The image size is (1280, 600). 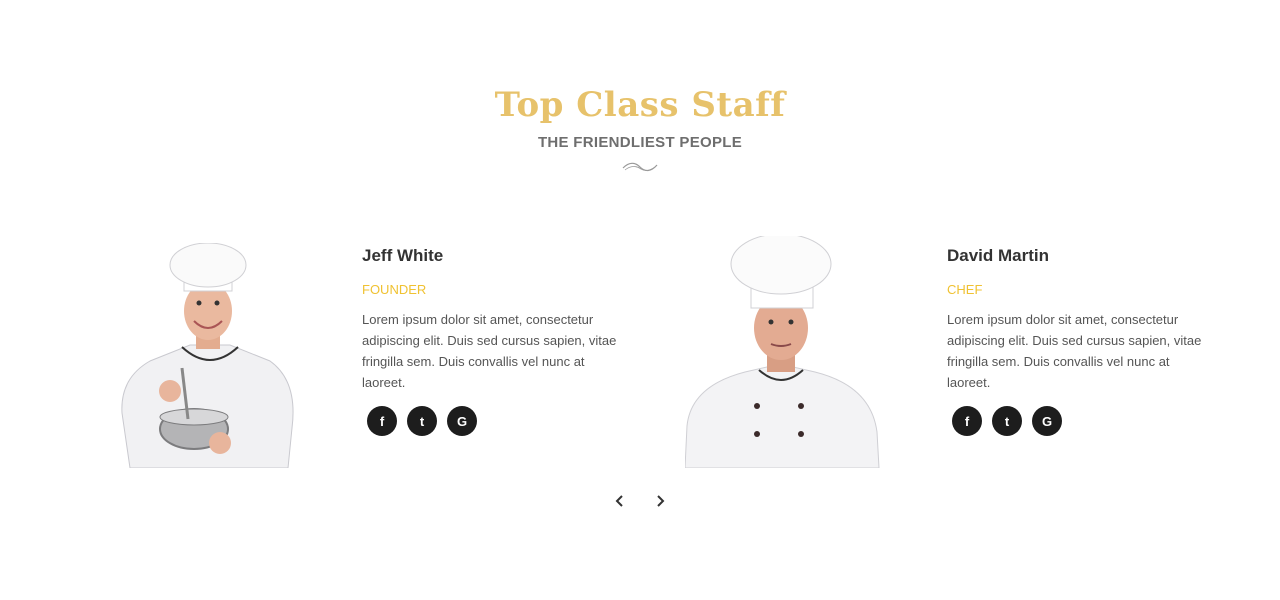 What do you see at coordinates (660, 501) in the screenshot?
I see `chevron-right-icon` at bounding box center [660, 501].